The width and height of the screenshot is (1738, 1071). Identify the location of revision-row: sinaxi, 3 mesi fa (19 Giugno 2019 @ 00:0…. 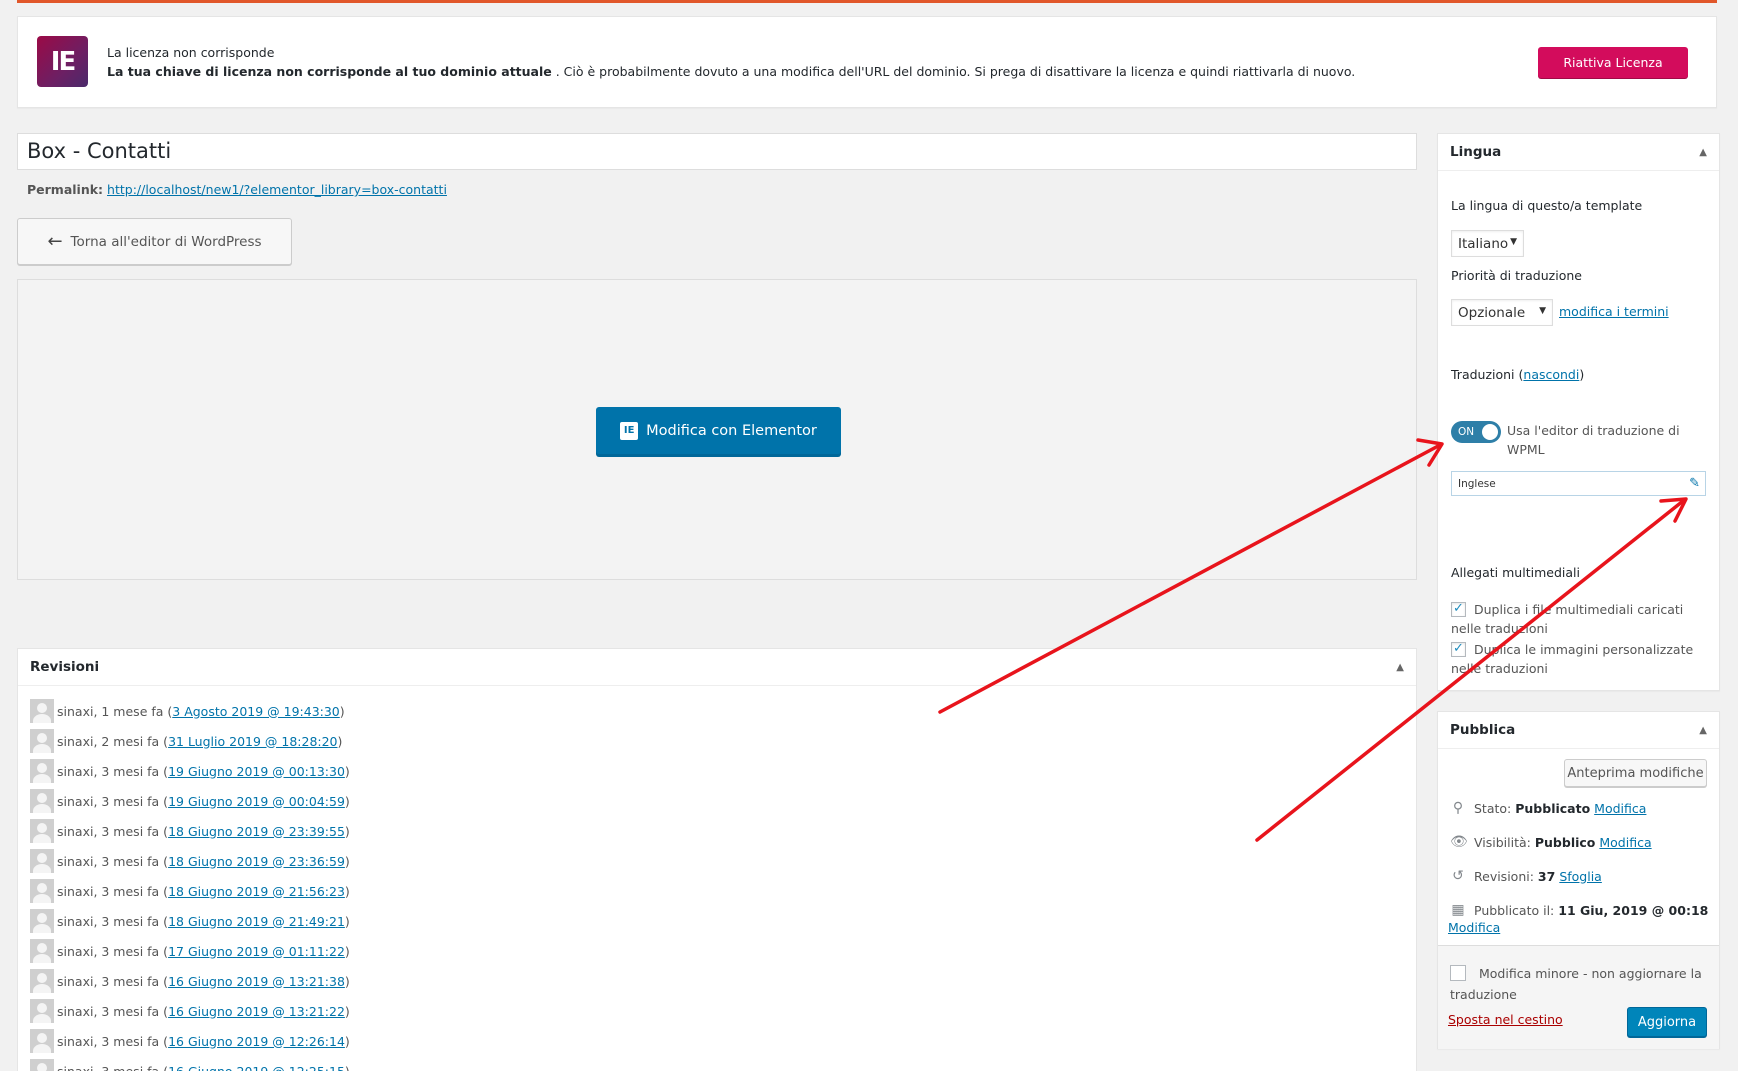
(723, 801).